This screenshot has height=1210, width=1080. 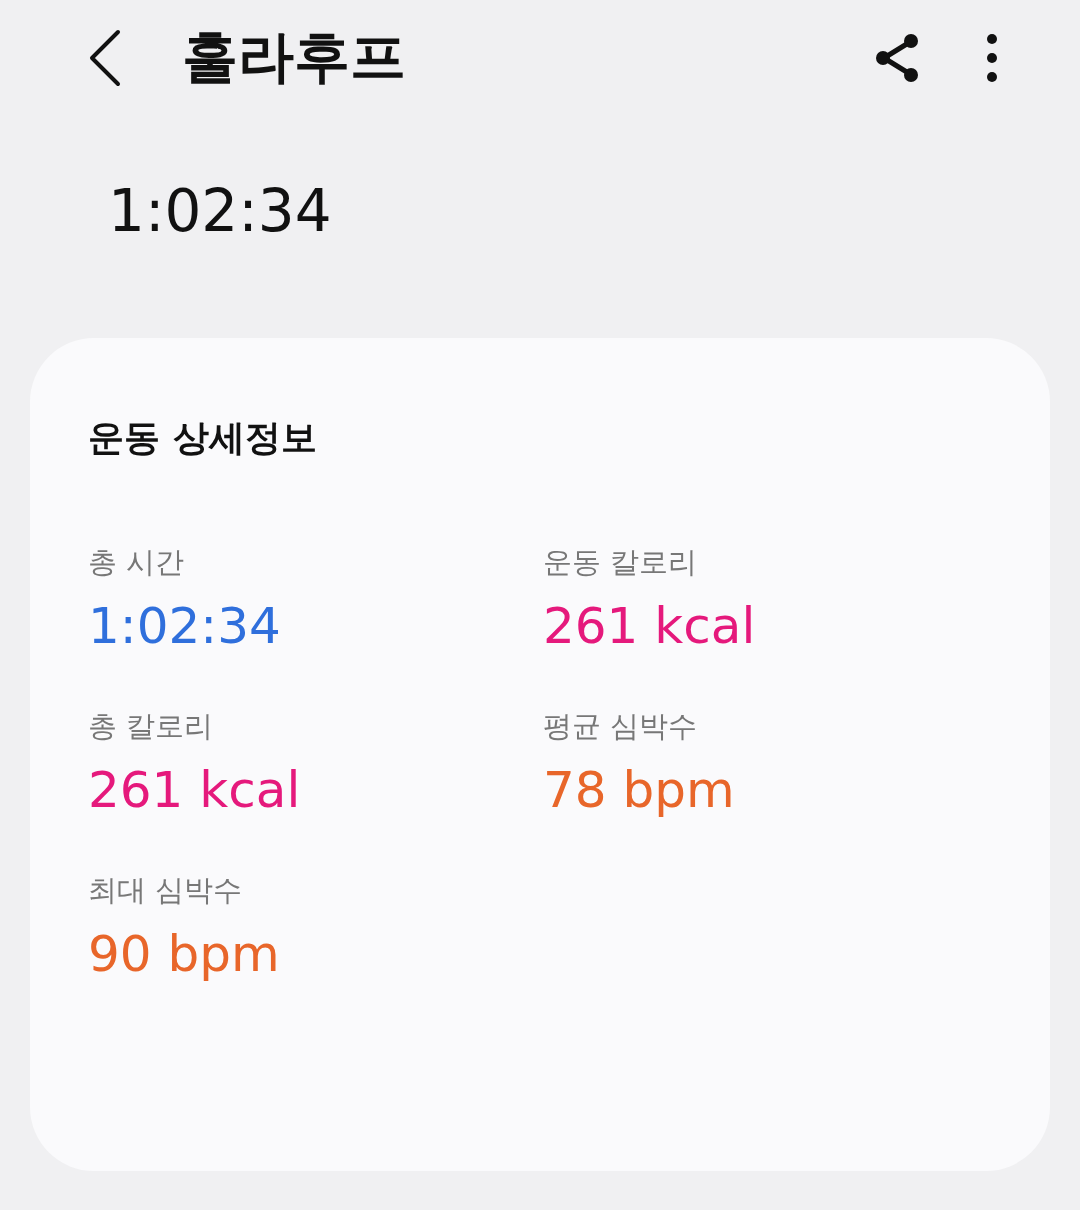 I want to click on card-title: 운동 상세정보, so click(x=203, y=437).